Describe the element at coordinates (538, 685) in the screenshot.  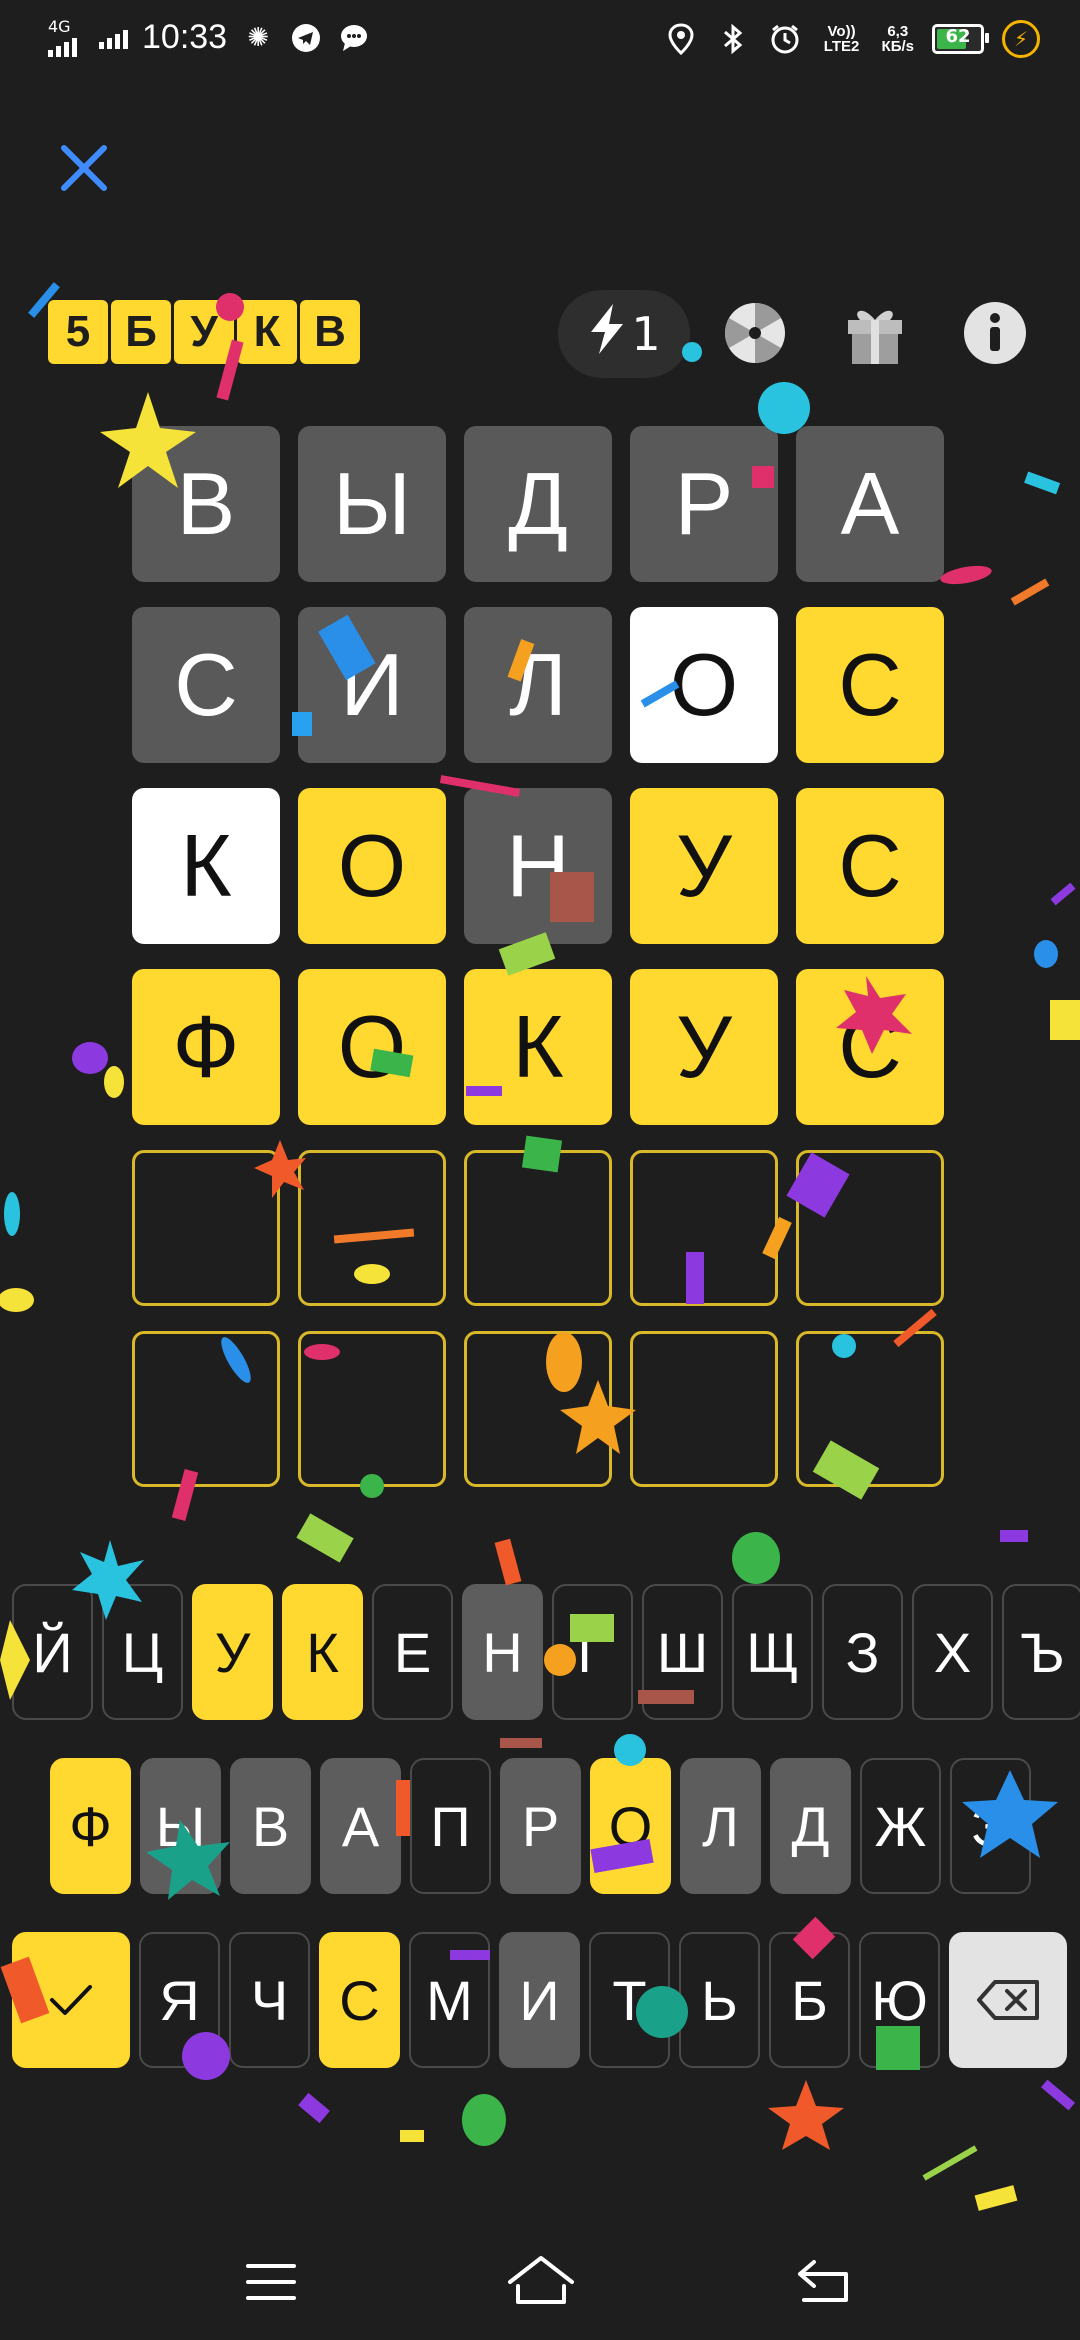
I see `grid-tile: Л` at that location.